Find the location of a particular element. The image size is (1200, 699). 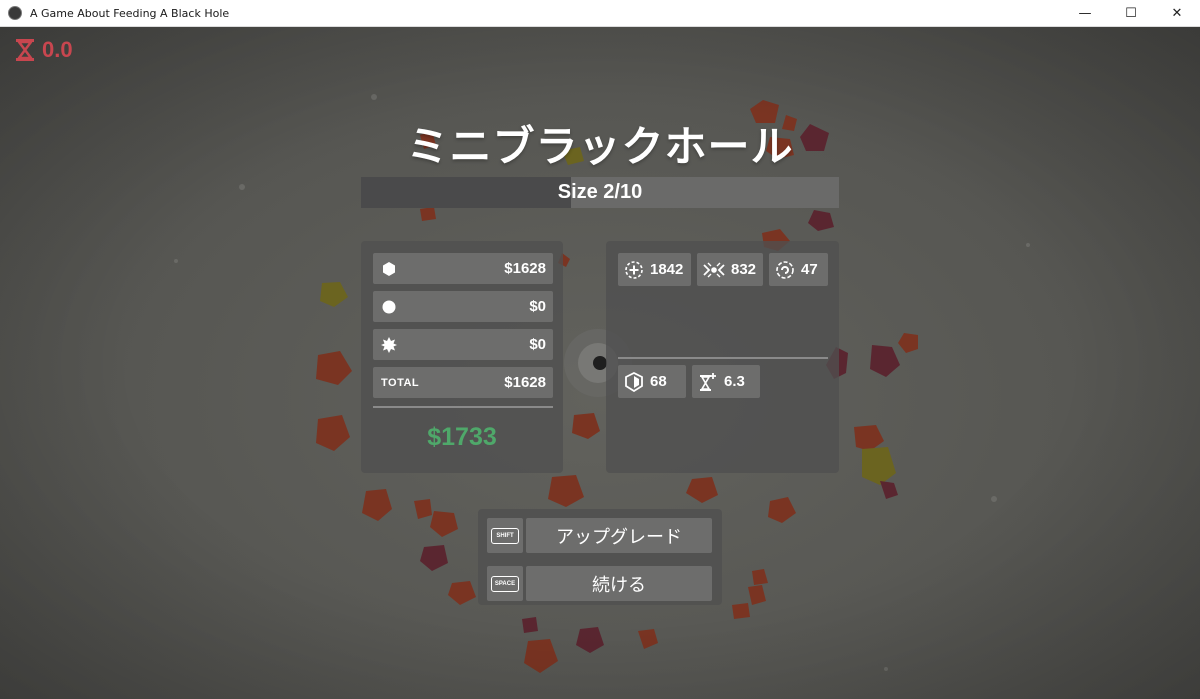

stat-item: 832 is located at coordinates (730, 269).